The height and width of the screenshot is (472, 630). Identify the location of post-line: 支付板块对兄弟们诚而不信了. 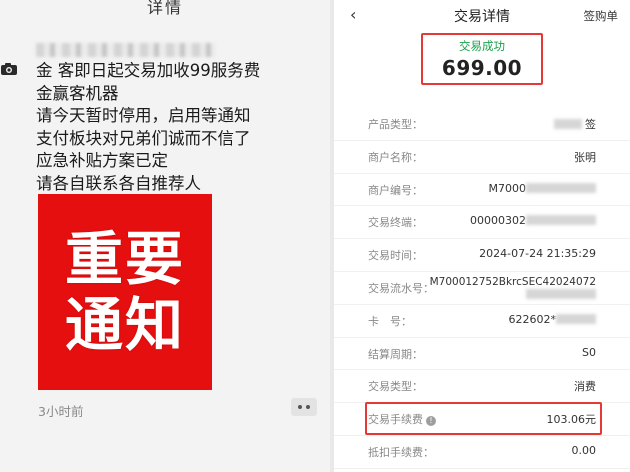
(143, 138).